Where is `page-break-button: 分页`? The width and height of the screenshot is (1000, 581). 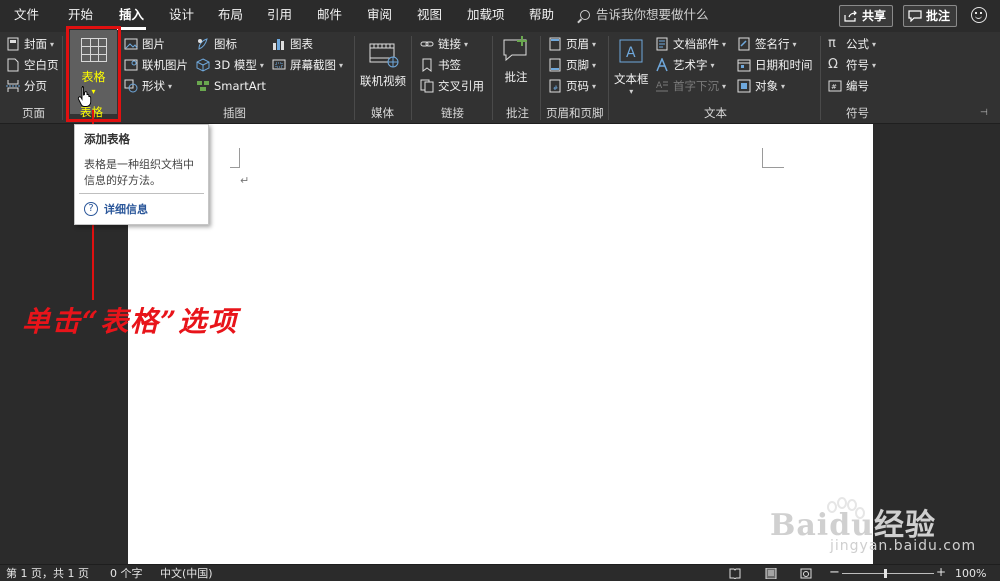
page-break-button: 分页 is located at coordinates (26, 86).